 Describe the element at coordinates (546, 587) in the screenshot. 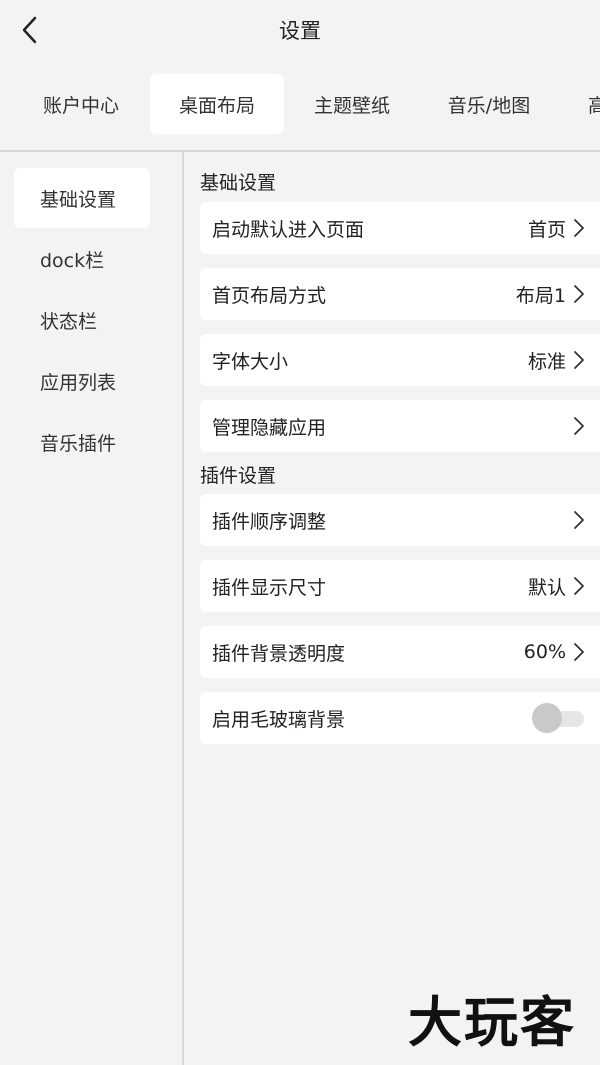

I see `setting-value: 默认` at that location.